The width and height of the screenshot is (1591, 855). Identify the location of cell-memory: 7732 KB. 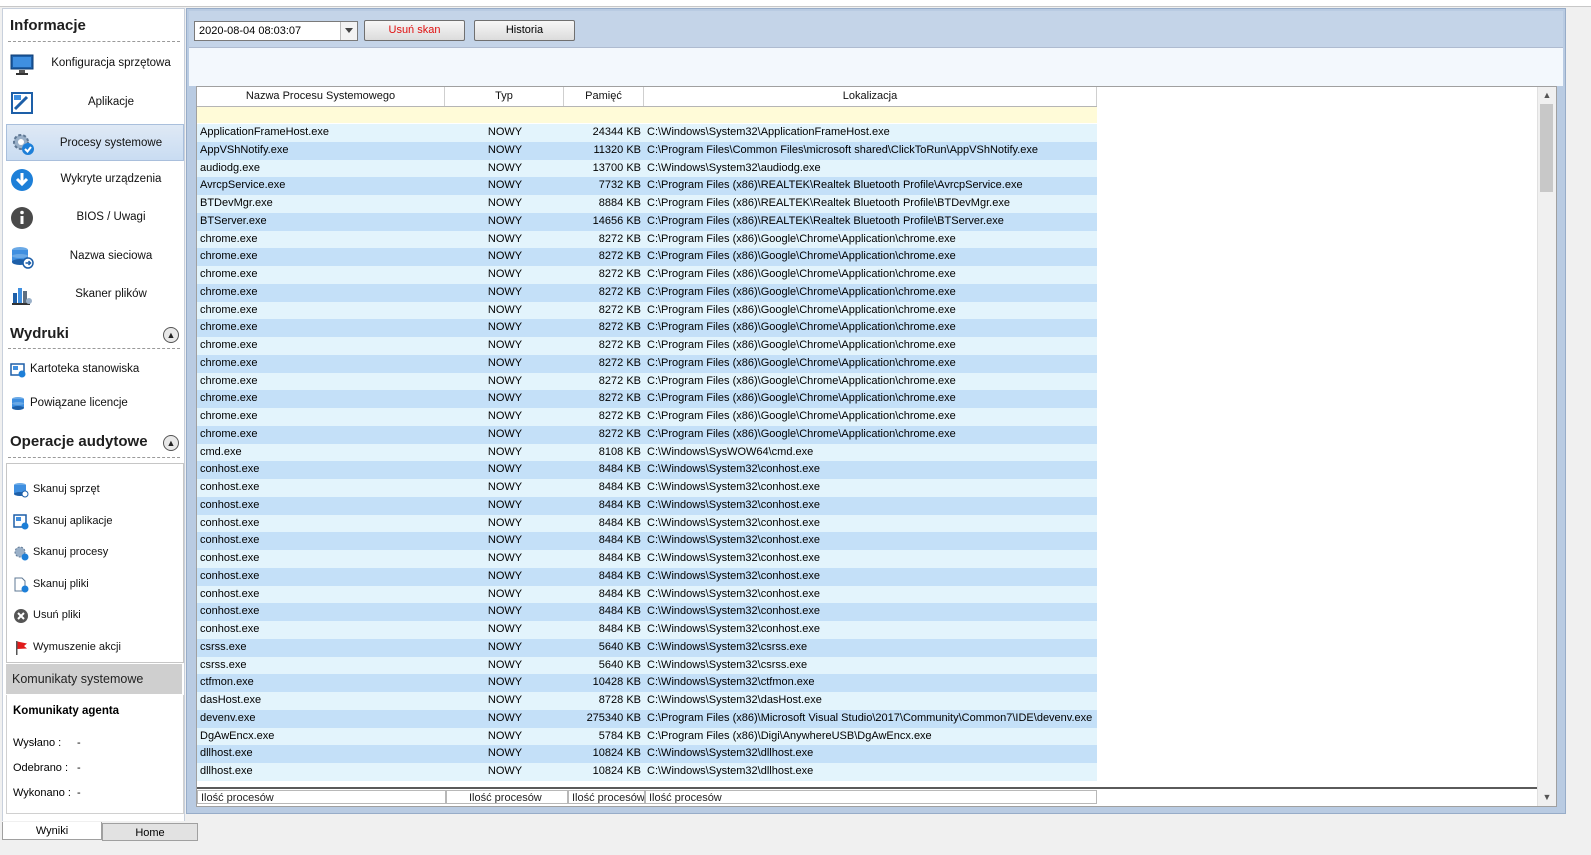
(619, 185).